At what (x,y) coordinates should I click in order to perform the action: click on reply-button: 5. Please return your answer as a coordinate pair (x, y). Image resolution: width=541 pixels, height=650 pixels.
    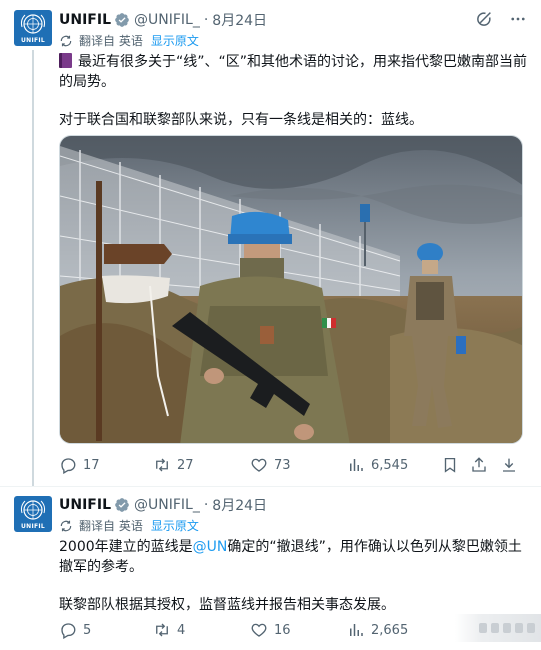
    Looking at the image, I should click on (75, 630).